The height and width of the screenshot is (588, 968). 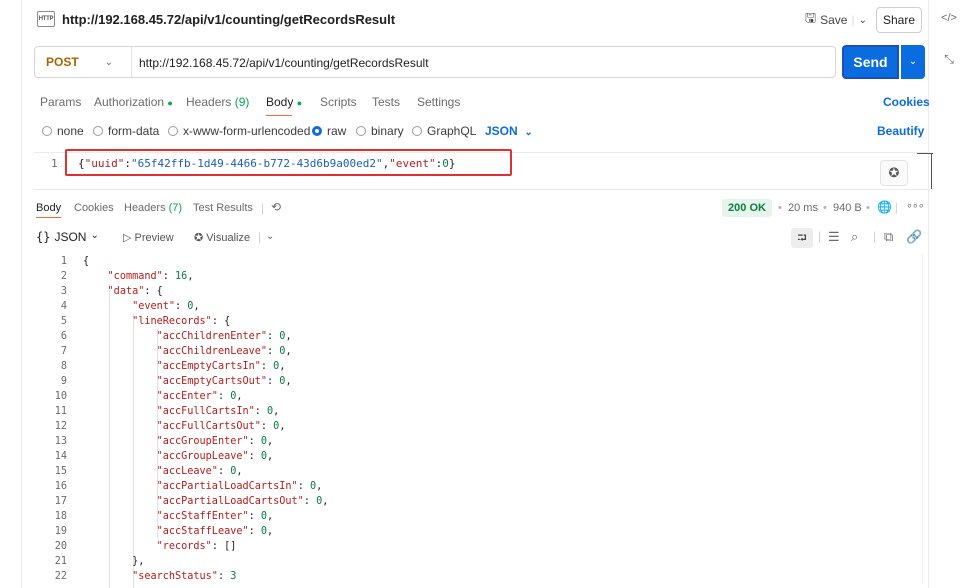 What do you see at coordinates (199, 396) in the screenshot?
I see `code-text: "accEnter": 0,` at bounding box center [199, 396].